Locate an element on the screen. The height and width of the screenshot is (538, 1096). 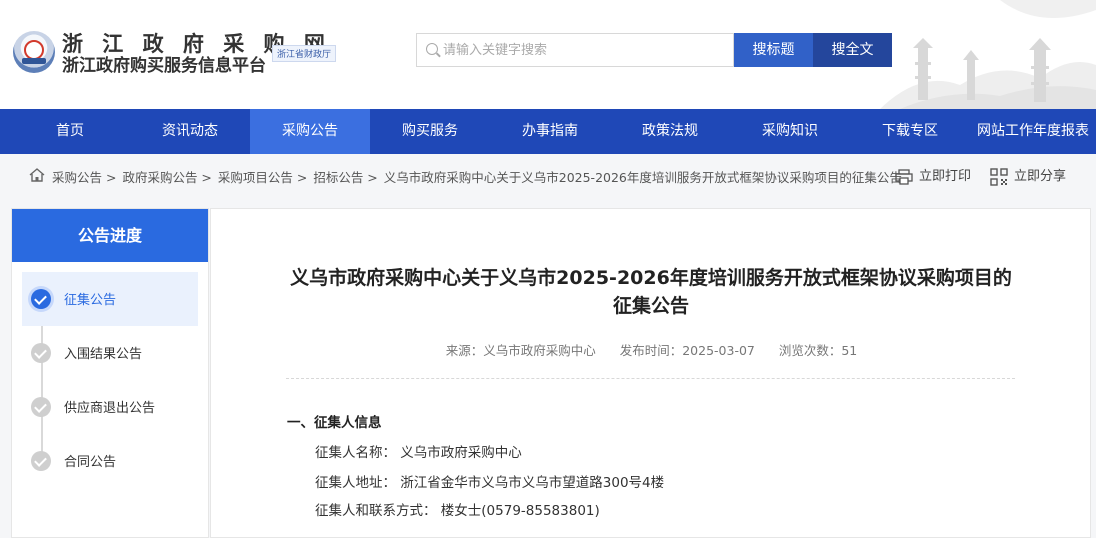
qr-code-icon is located at coordinates (999, 176).